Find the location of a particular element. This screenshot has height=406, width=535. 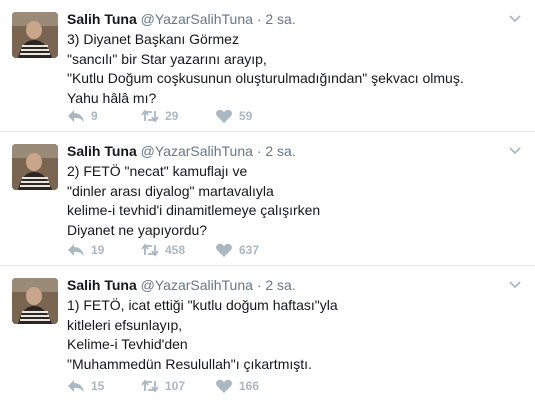

retweet-button: 458 is located at coordinates (178, 250).